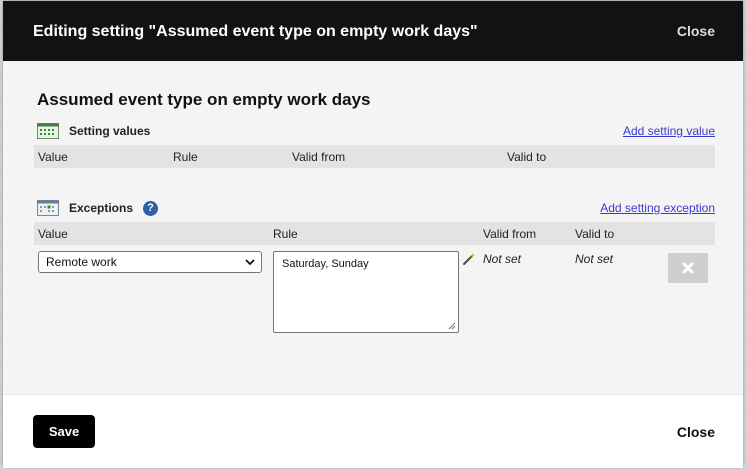  I want to click on exceptions-header: Exceptions ?, so click(98, 208).